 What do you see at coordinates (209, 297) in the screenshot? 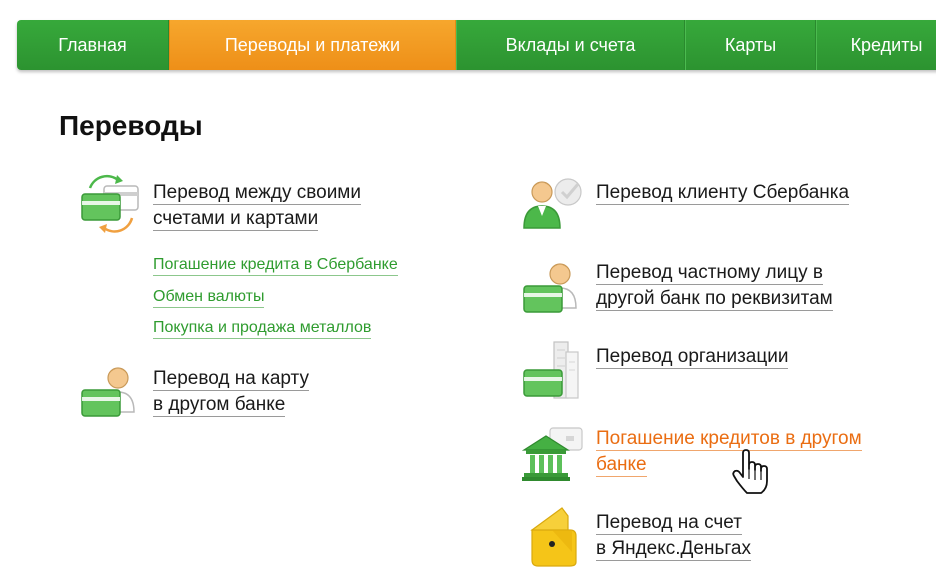
I see `currency-exchange-link: Обмен валюты` at bounding box center [209, 297].